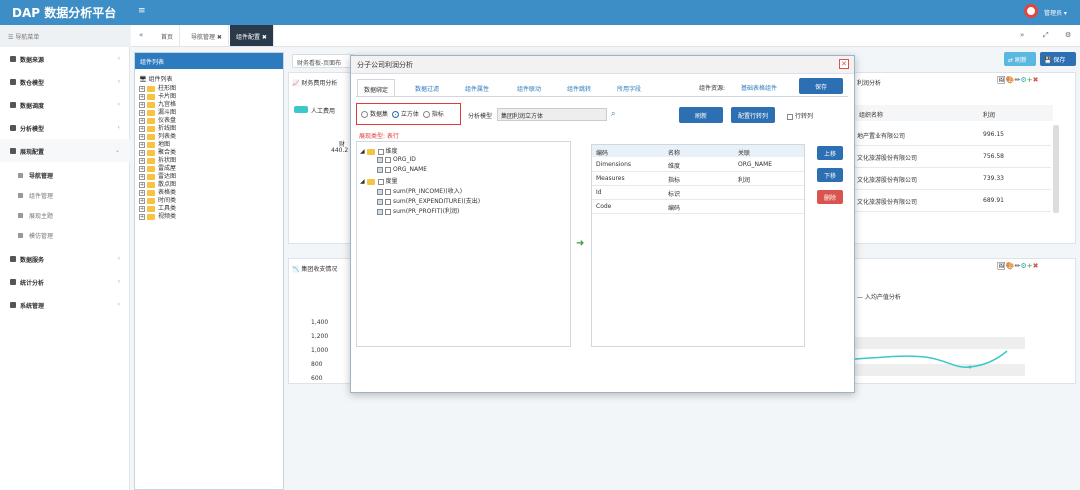 The height and width of the screenshot is (490, 1080). I want to click on sidebar-item-scheduling: 数据调度 ‹, so click(65, 104).